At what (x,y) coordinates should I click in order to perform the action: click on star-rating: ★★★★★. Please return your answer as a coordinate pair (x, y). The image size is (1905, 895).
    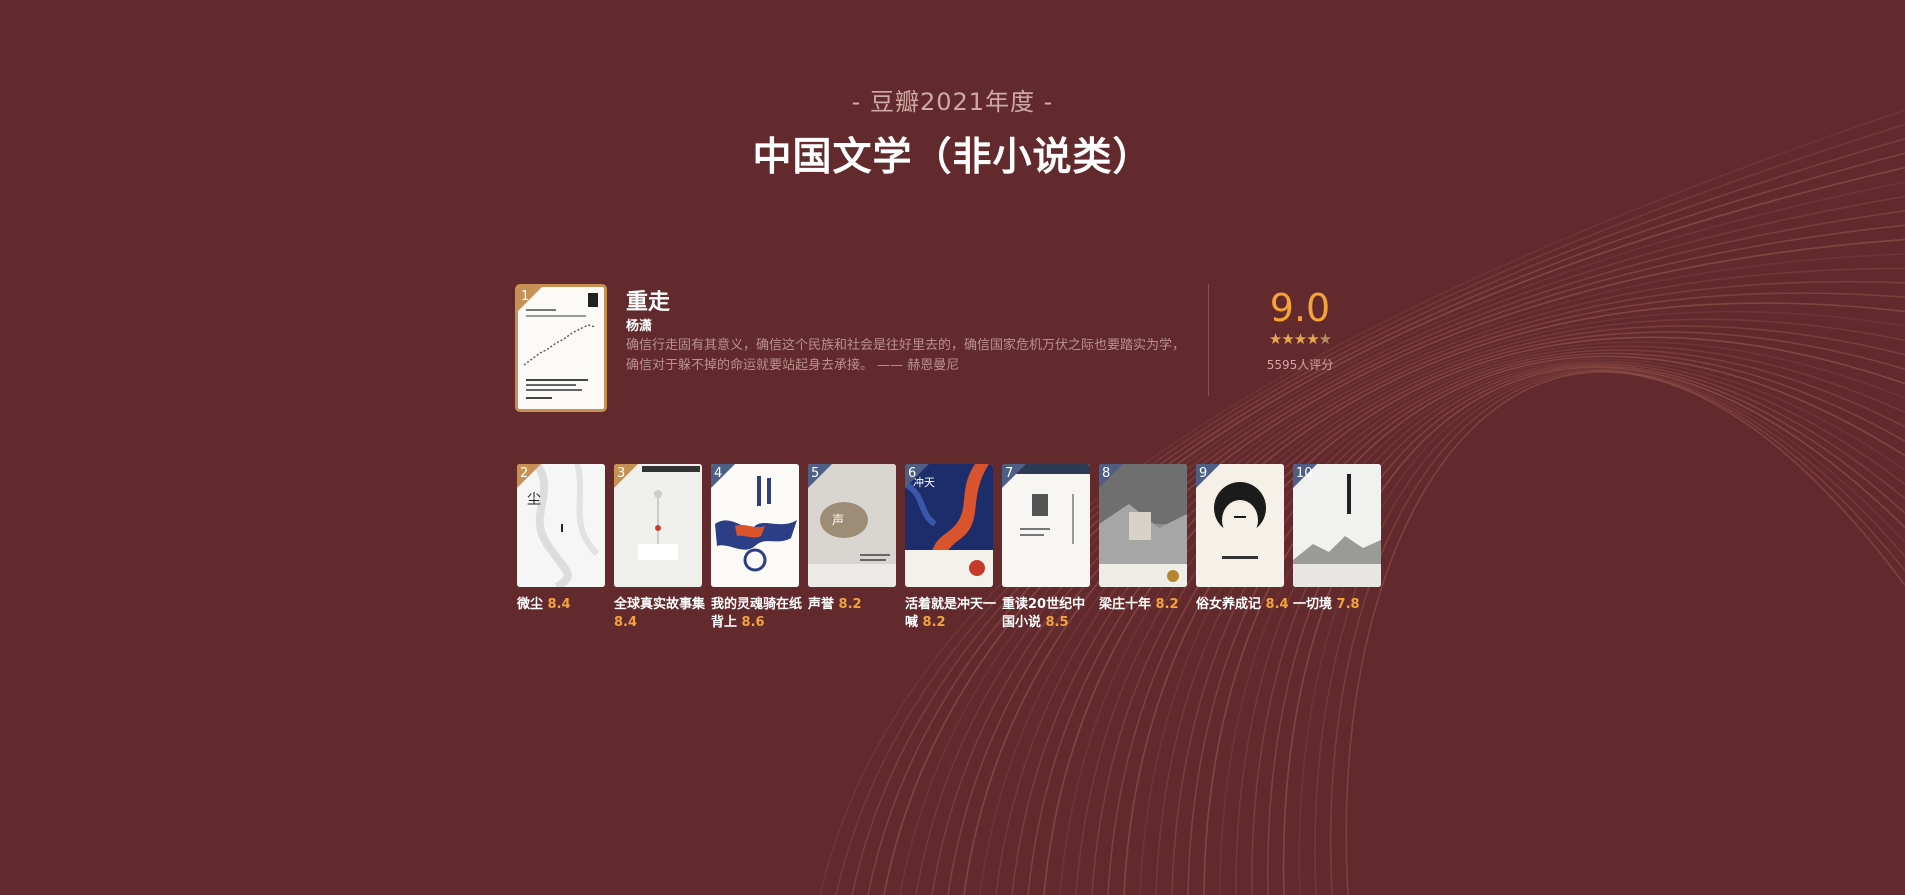
    Looking at the image, I should click on (1300, 339).